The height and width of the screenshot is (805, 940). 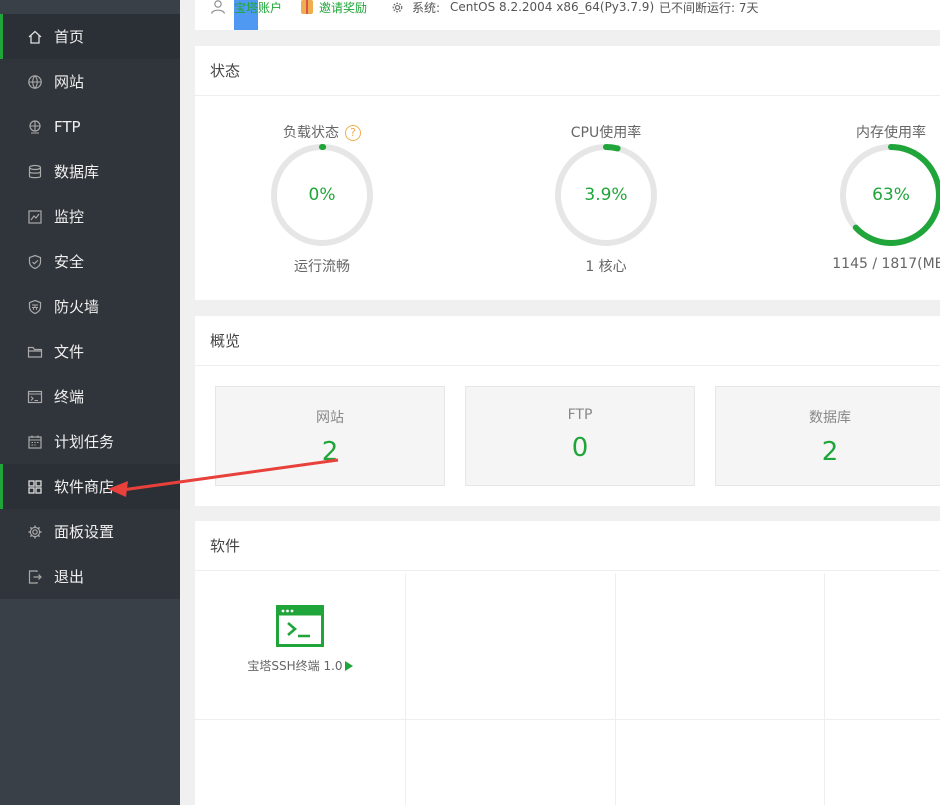 What do you see at coordinates (567, 71) in the screenshot?
I see `status-title: 状态` at bounding box center [567, 71].